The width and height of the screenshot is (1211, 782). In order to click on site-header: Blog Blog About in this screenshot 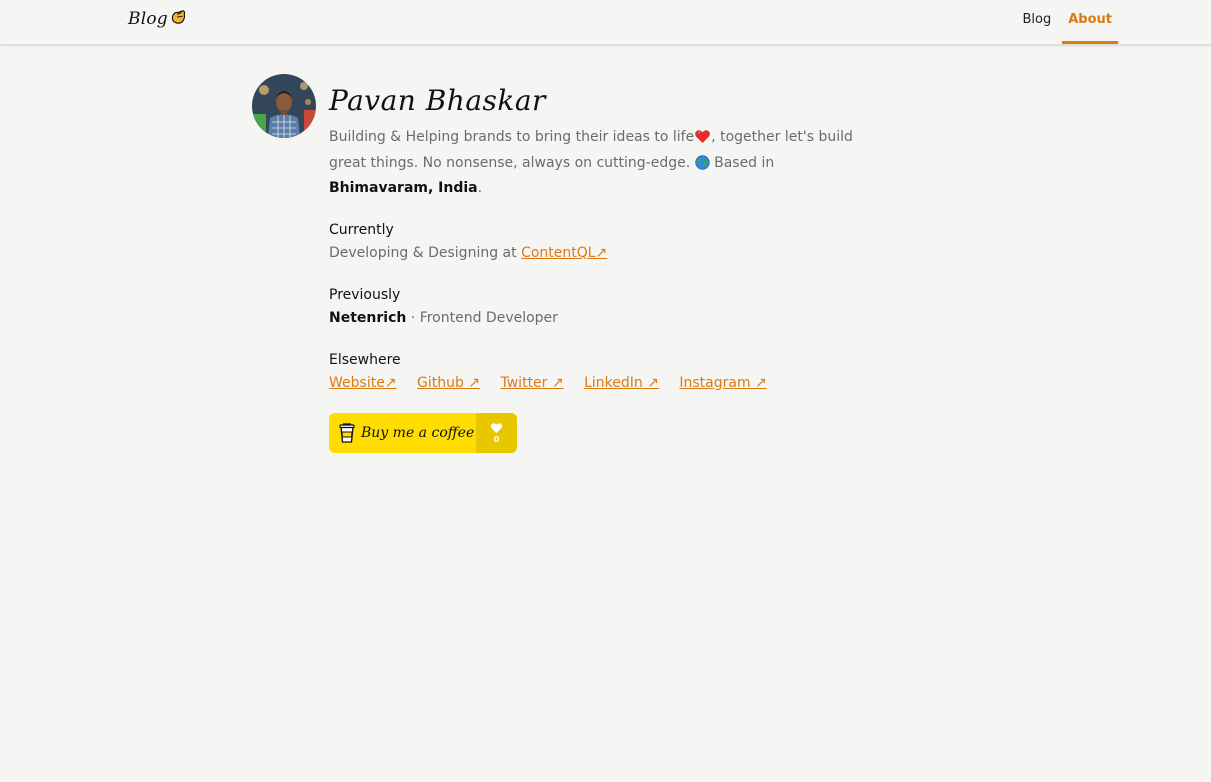, I will do `click(605, 22)`.